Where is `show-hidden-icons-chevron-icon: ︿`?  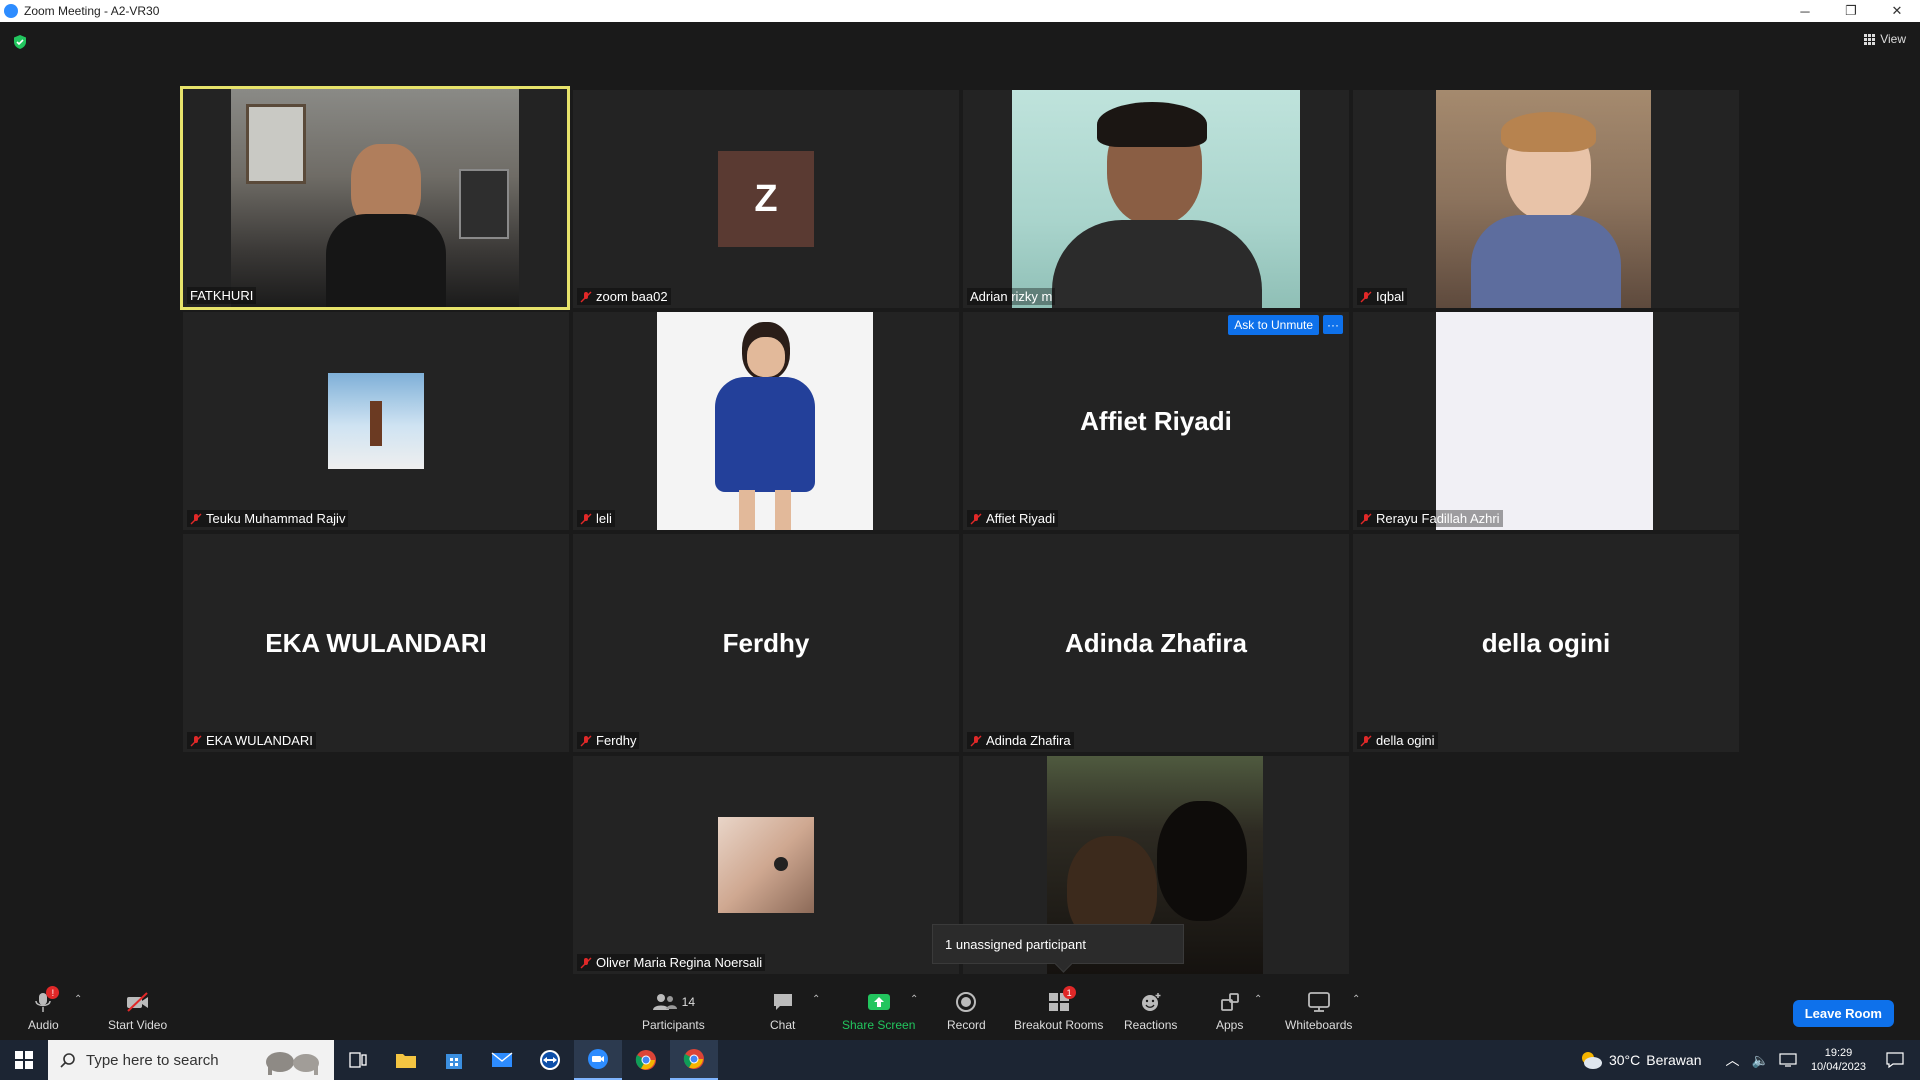 show-hidden-icons-chevron-icon: ︿ is located at coordinates (1733, 1060).